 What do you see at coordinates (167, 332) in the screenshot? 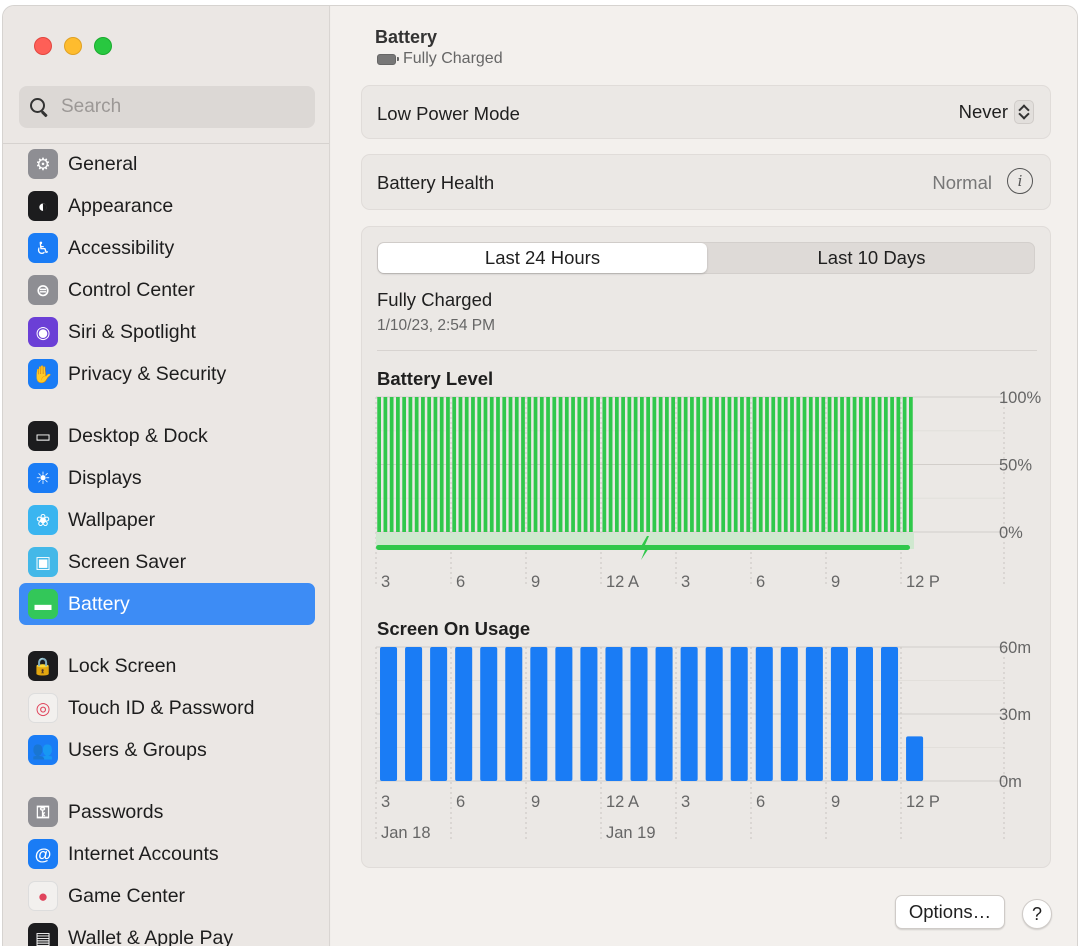
I see `sidebar-item-siri-spotlight: ◉ Siri & Spotlight` at bounding box center [167, 332].